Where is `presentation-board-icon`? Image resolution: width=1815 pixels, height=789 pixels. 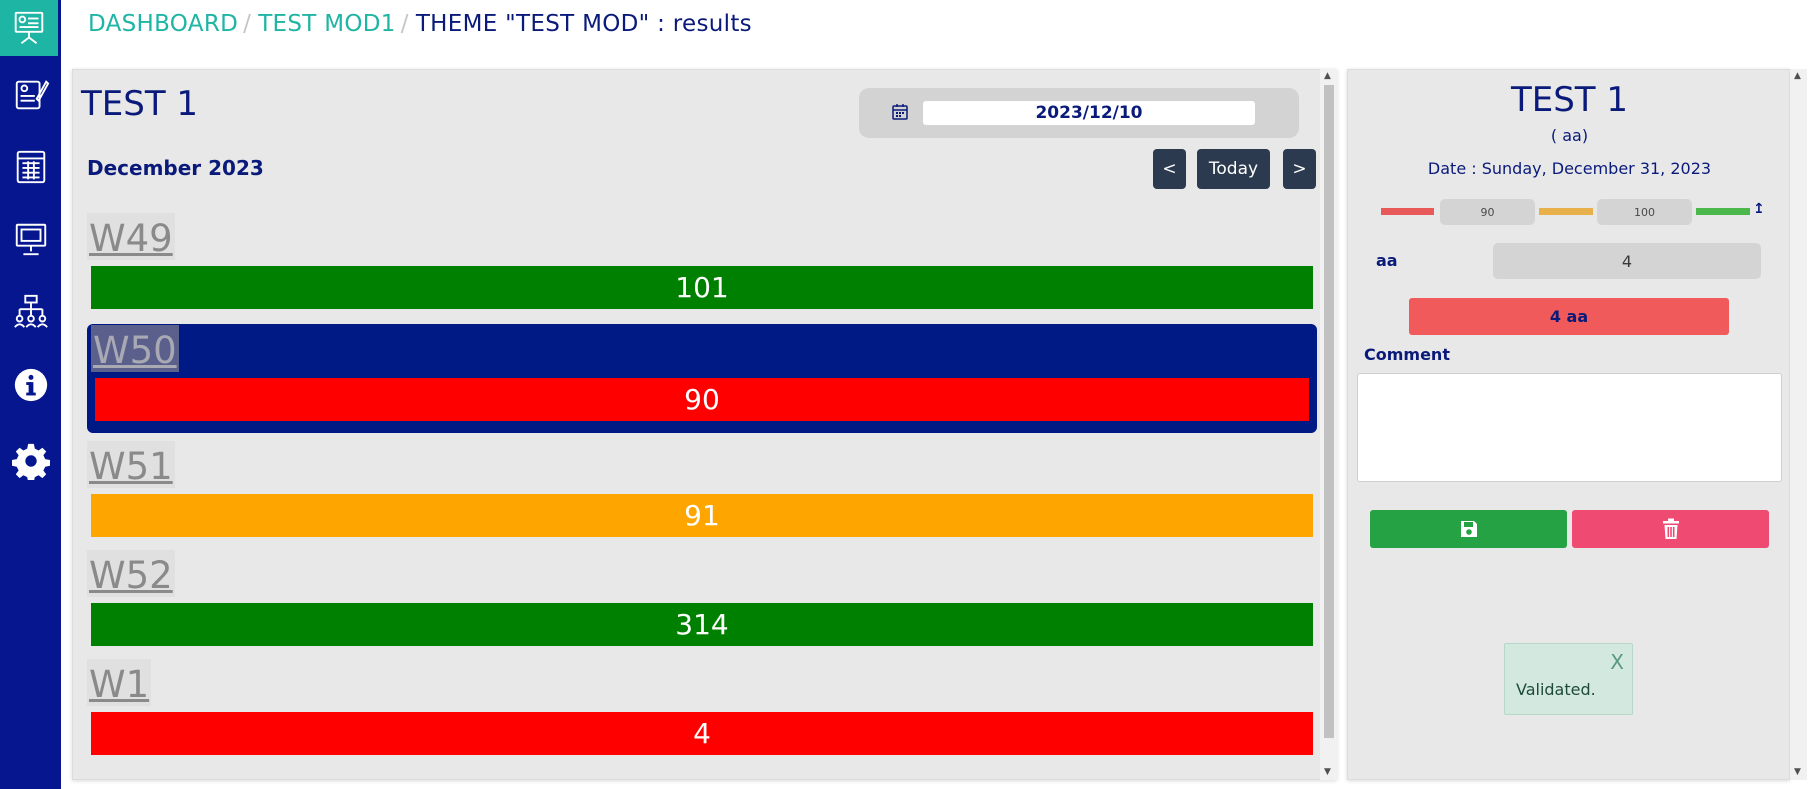
presentation-board-icon is located at coordinates (29, 27).